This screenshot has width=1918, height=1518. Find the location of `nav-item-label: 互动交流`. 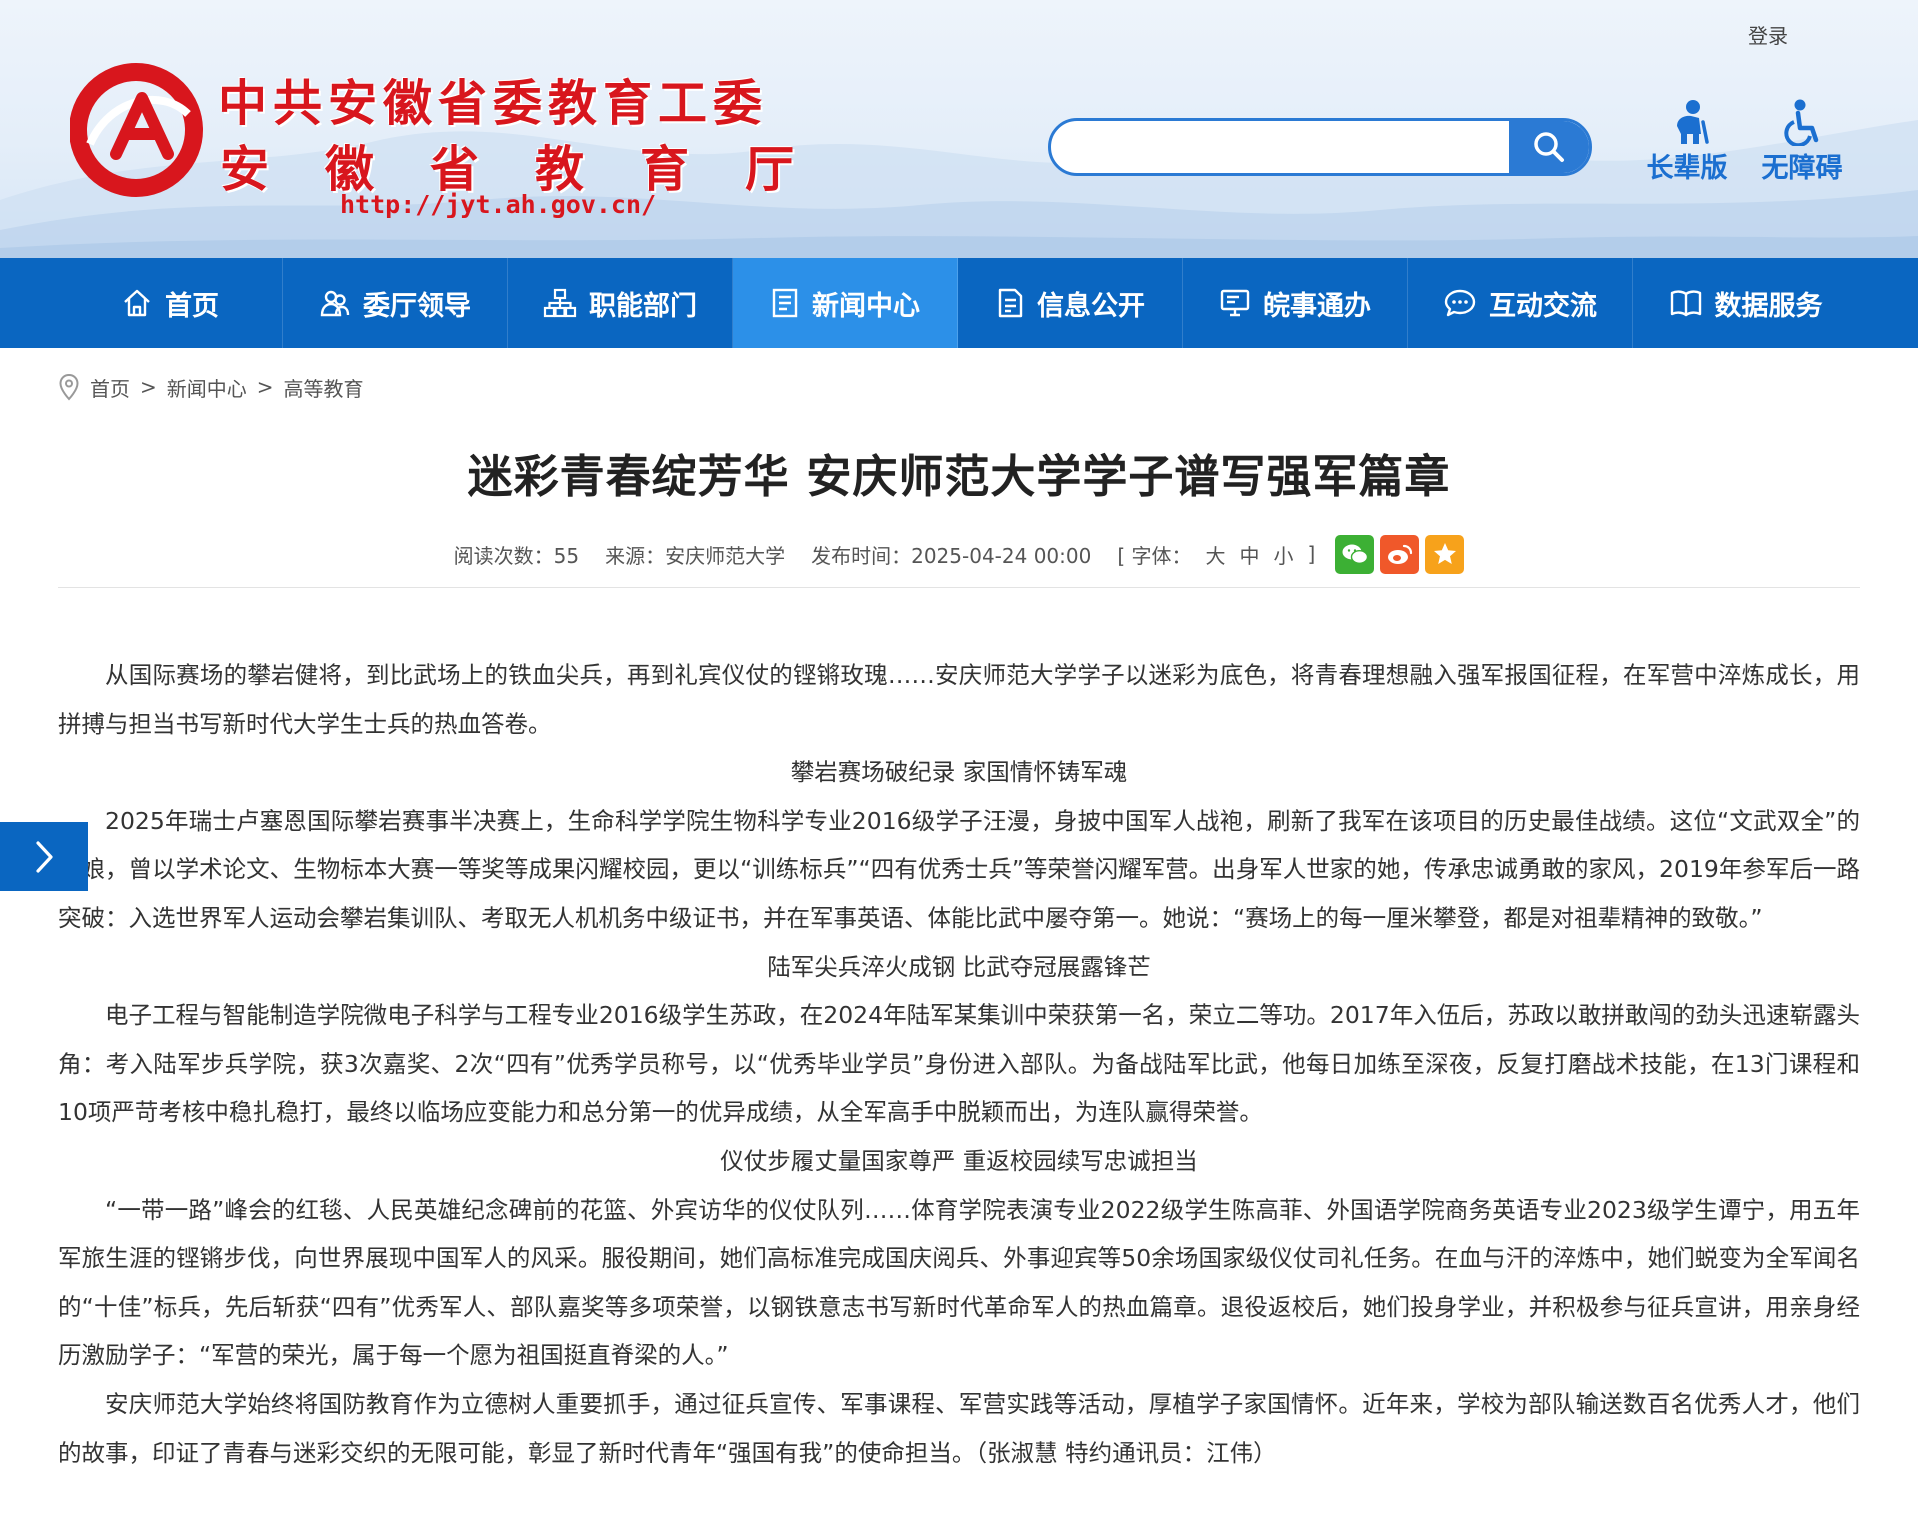

nav-item-label: 互动交流 is located at coordinates (1543, 306).